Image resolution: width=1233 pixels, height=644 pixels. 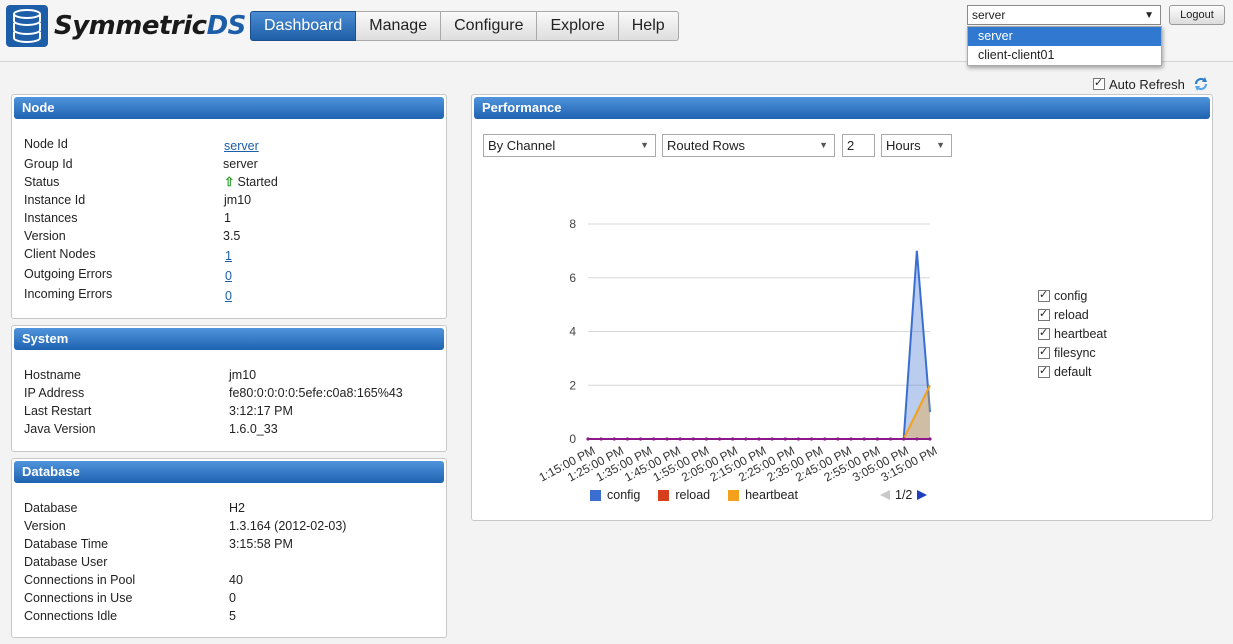 What do you see at coordinates (58, 411) in the screenshot?
I see `label-last-restart: Last Restart` at bounding box center [58, 411].